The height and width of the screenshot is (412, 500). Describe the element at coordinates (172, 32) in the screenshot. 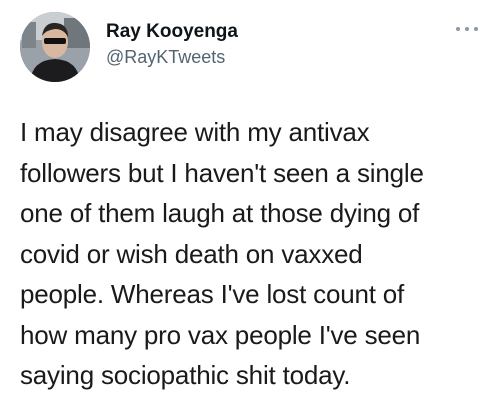

I see `author-display-name: Ray Kooyenga` at that location.